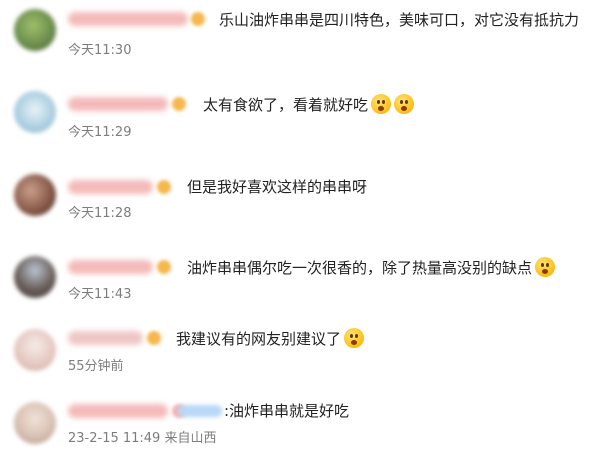  Describe the element at coordinates (142, 438) in the screenshot. I see `comment-time: 23-2-15 11:49 来自山西` at that location.